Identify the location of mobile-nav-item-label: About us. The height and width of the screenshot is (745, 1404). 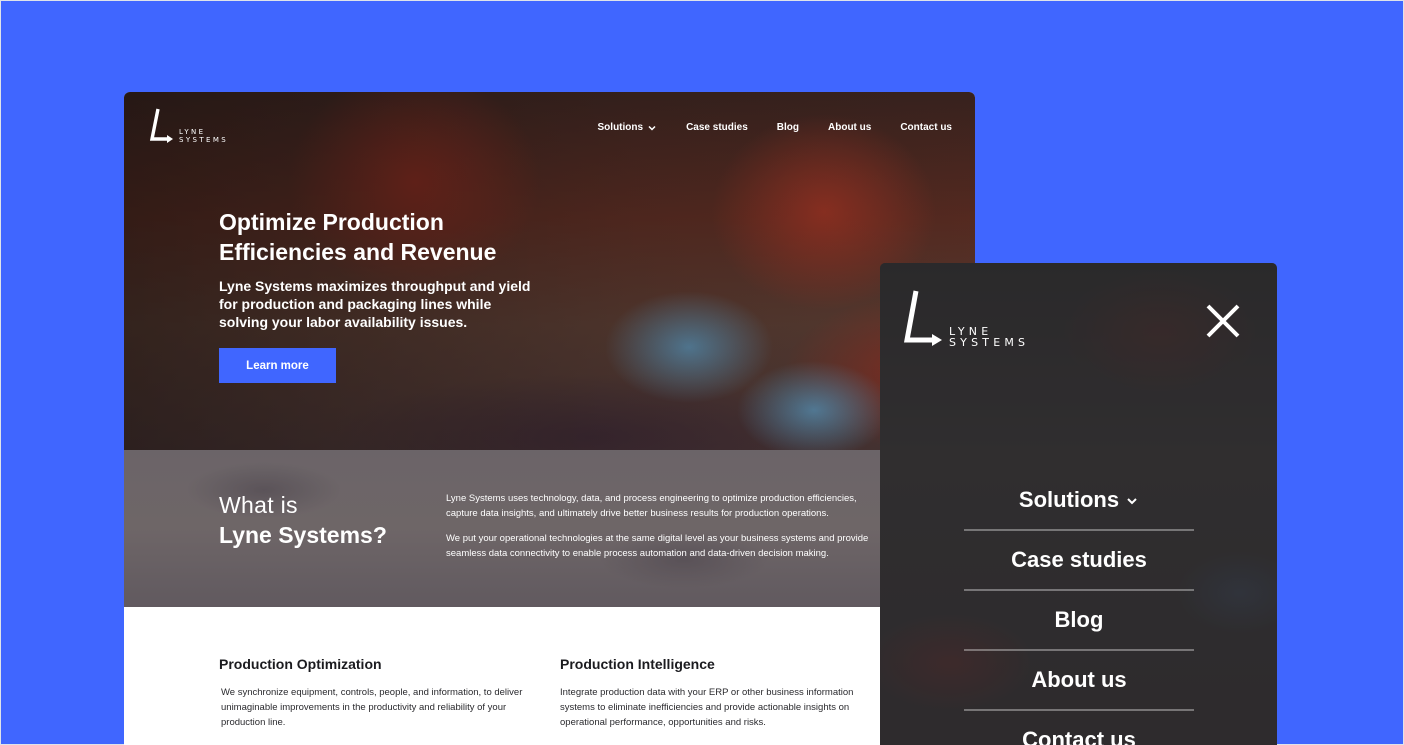
(1079, 679).